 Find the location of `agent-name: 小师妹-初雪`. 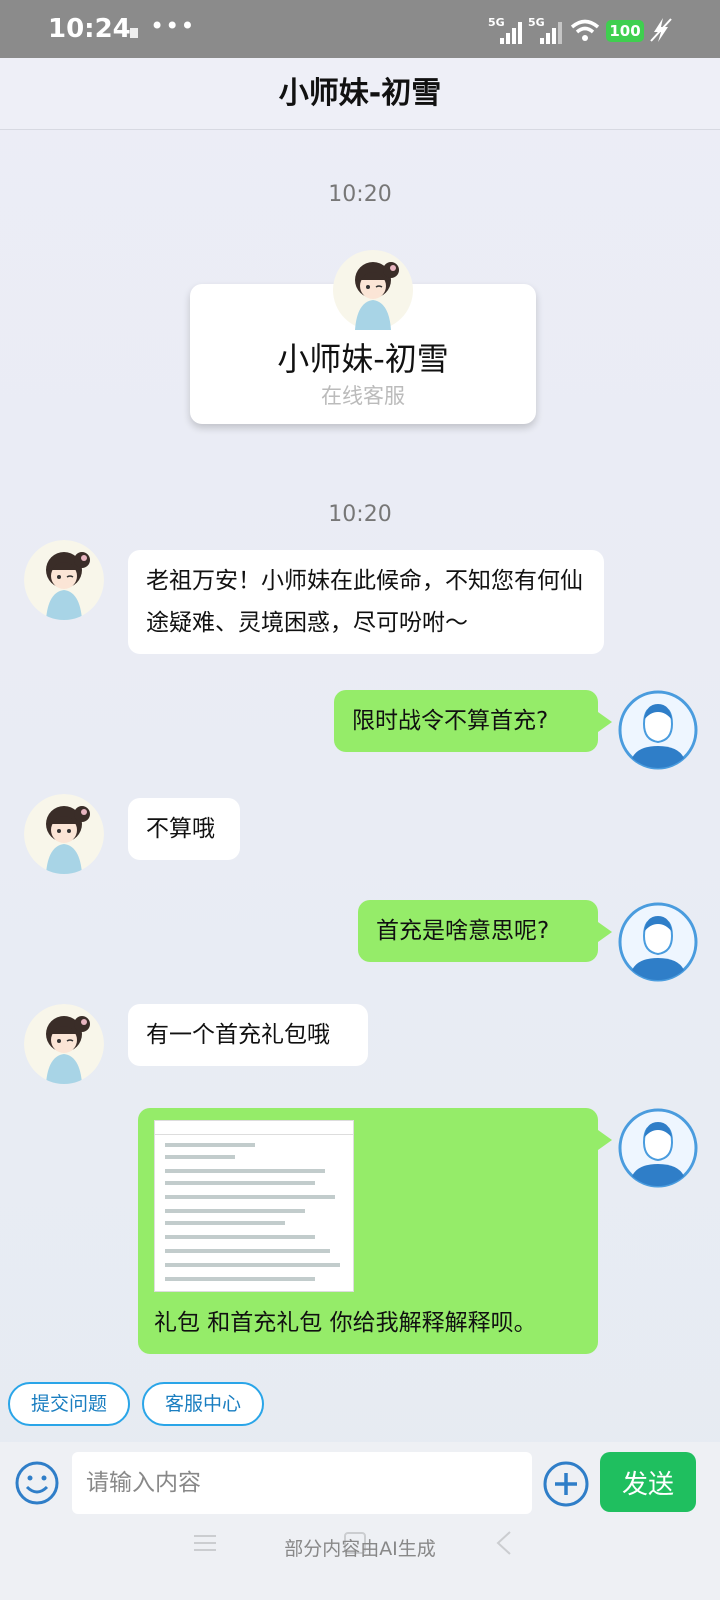

agent-name: 小师妹-初雪 is located at coordinates (363, 359).